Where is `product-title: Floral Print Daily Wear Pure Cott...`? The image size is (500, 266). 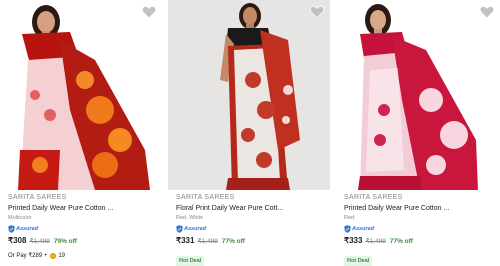
product-title: Floral Print Daily Wear Pure Cott... is located at coordinates (252, 208).